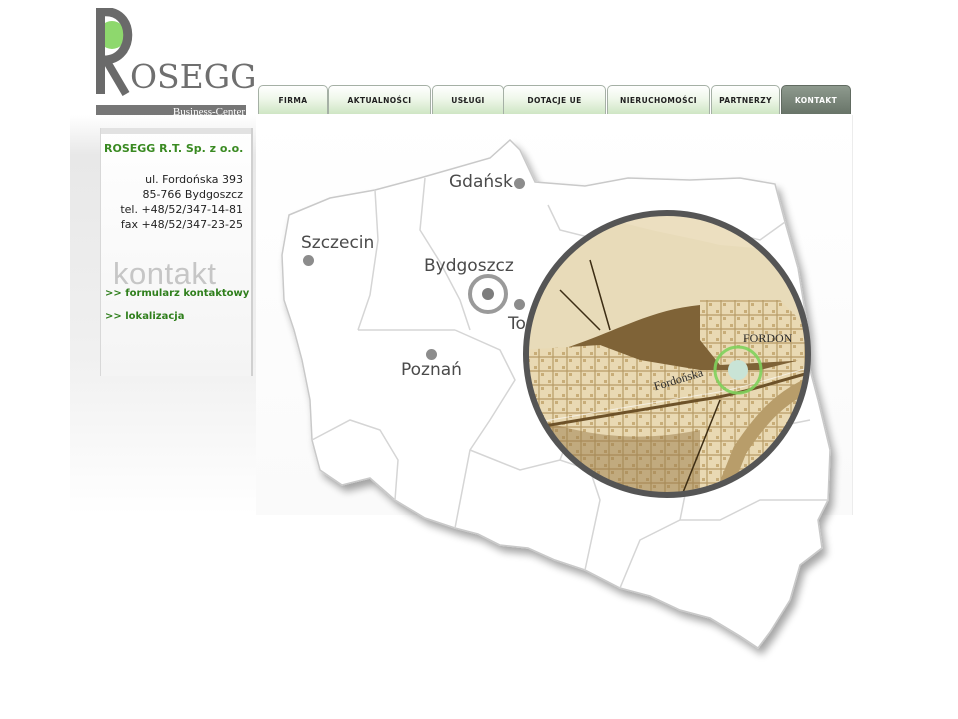  Describe the element at coordinates (338, 243) in the screenshot. I see `city-label-szczecin: Szczecin` at that location.